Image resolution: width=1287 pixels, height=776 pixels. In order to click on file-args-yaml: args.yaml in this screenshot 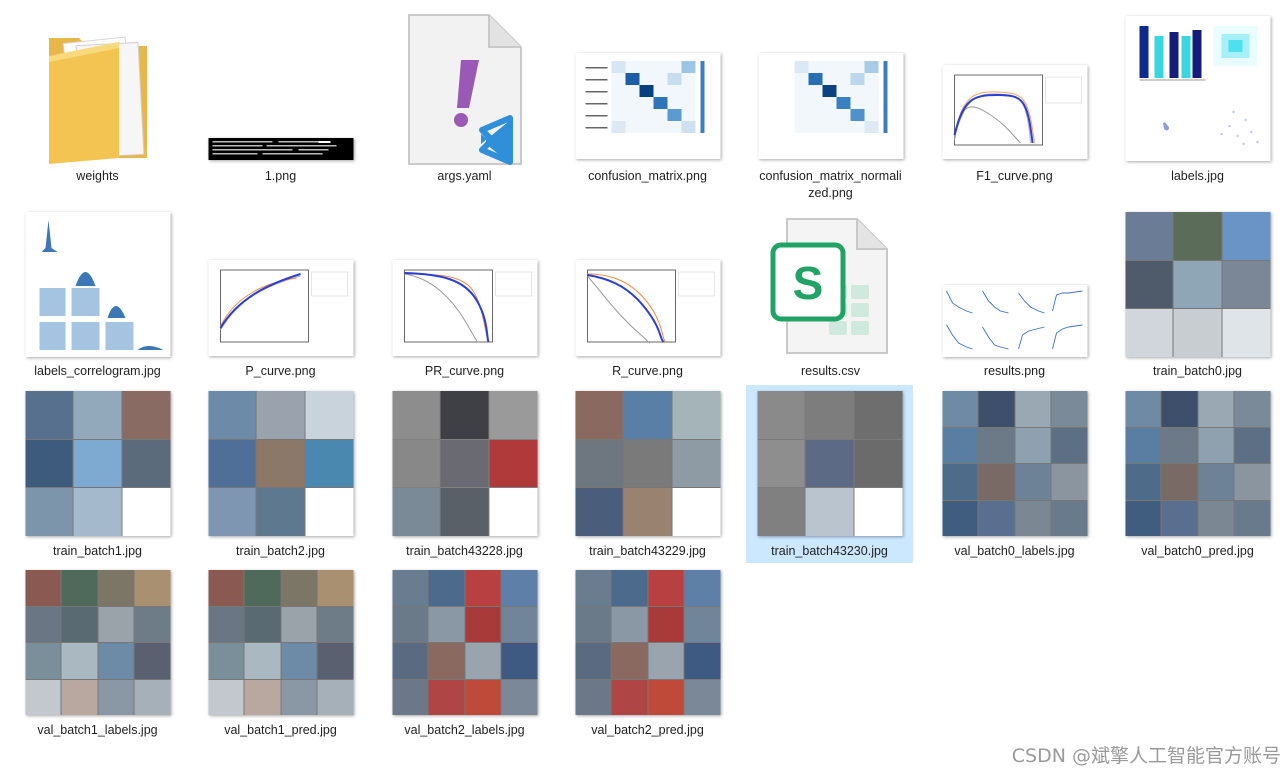, I will do `click(464, 100)`.